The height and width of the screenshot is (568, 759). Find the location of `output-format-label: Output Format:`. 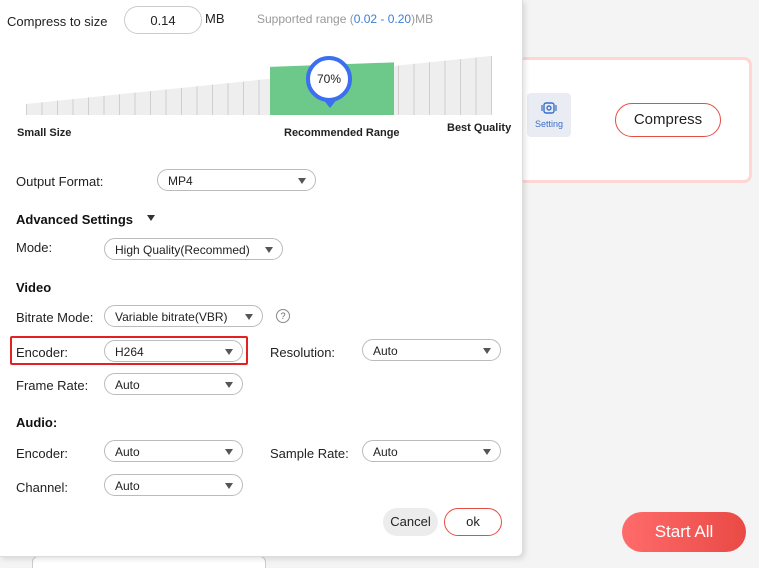

output-format-label: Output Format: is located at coordinates (60, 181).